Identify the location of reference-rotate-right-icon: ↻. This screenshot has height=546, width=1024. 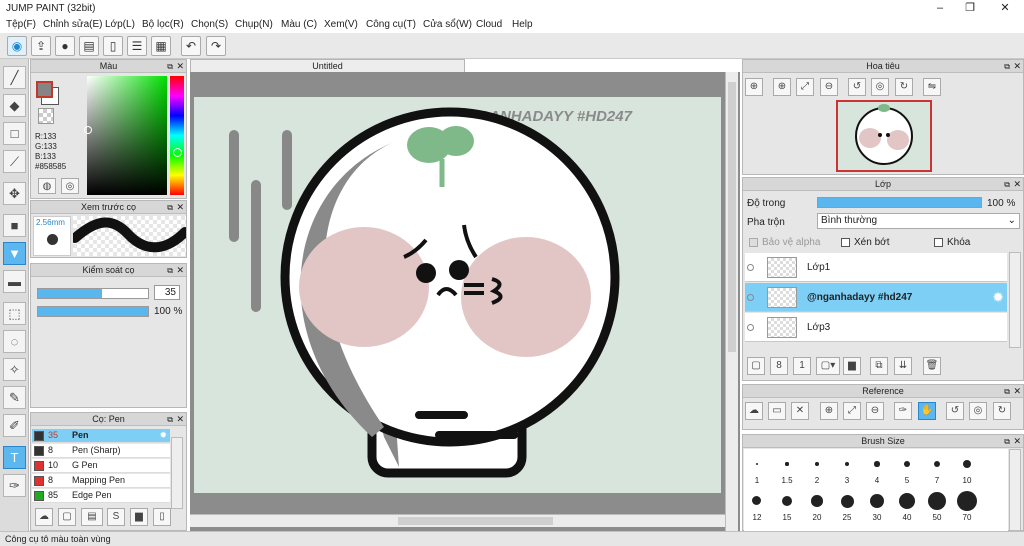
(1002, 411).